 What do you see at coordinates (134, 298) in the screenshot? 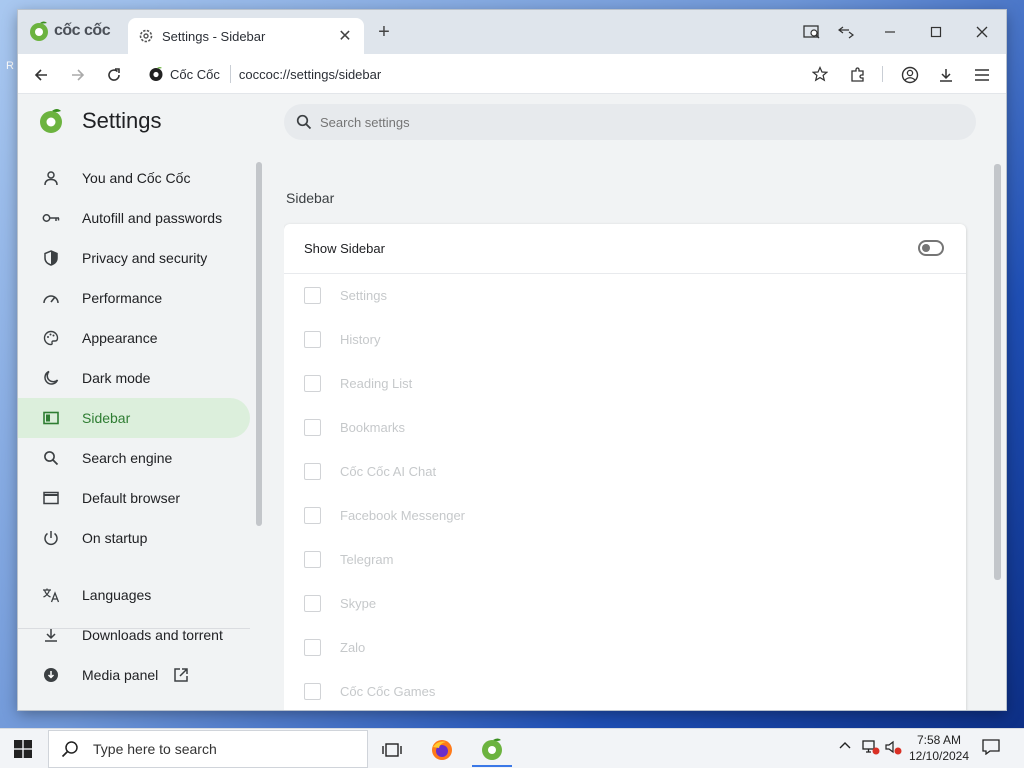
I see `nav-item-performance: Performance` at bounding box center [134, 298].